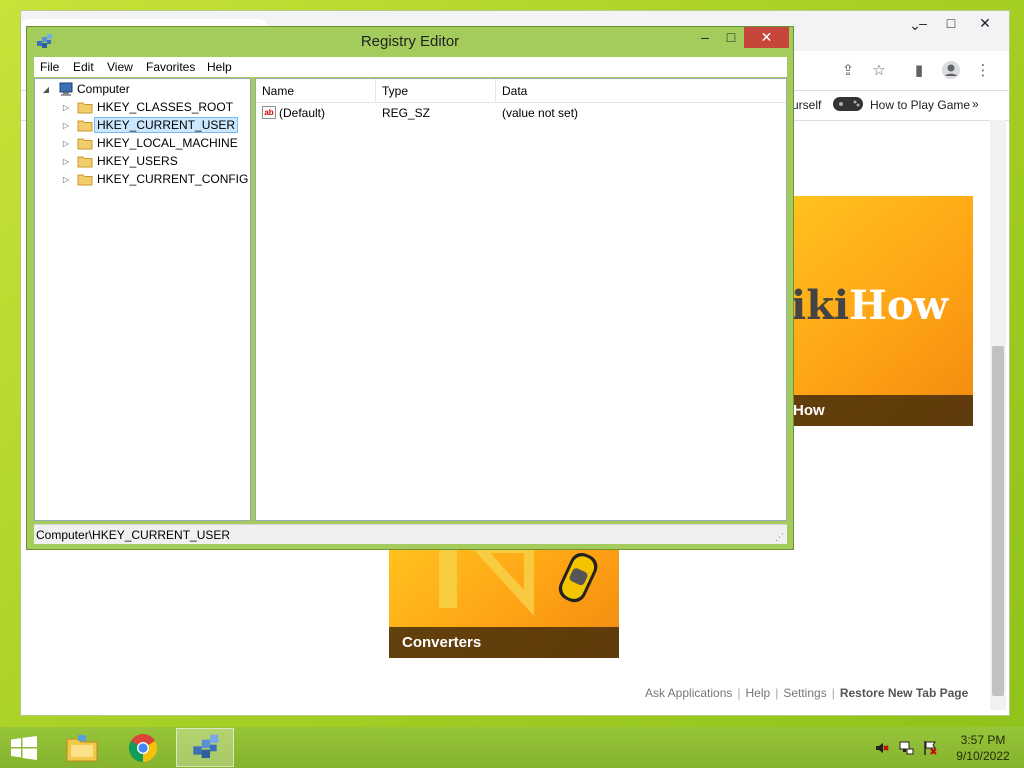 The height and width of the screenshot is (768, 1024). I want to click on taskbar-chrome, so click(144, 747).